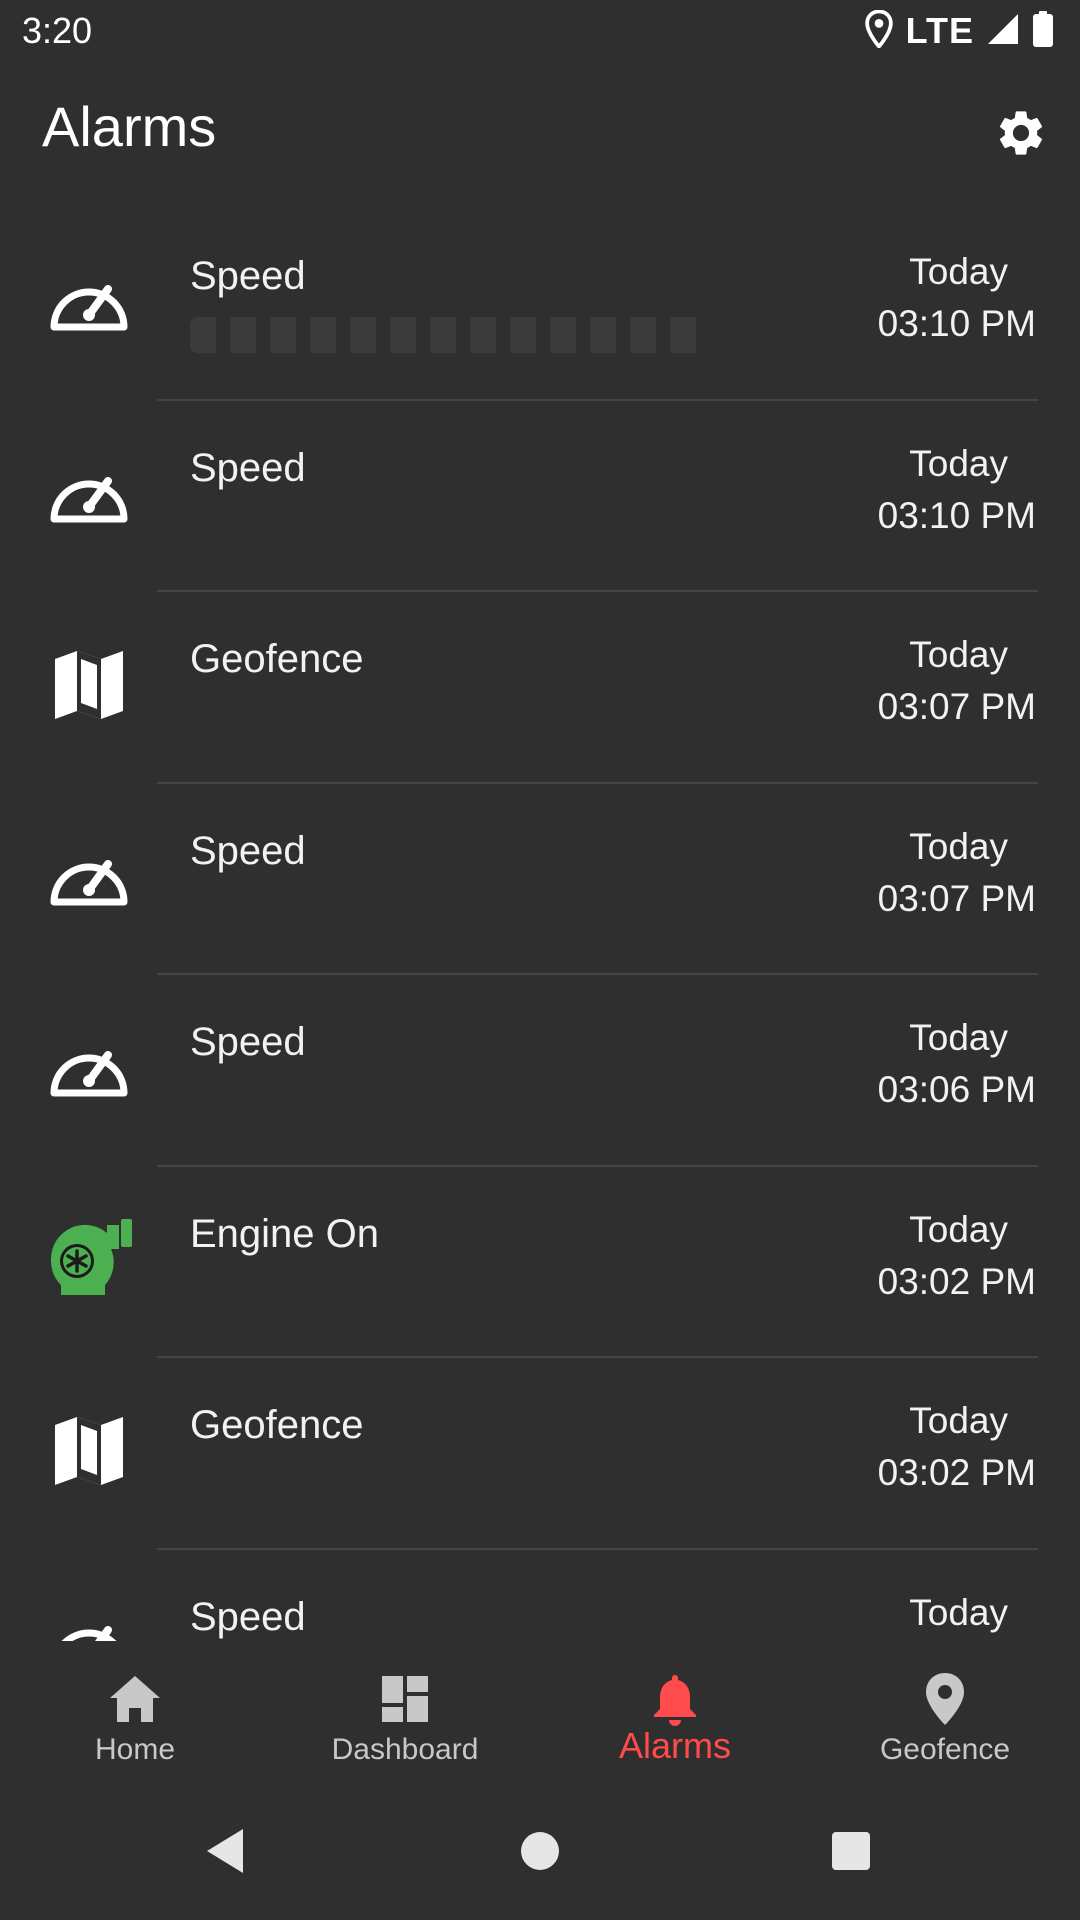 This screenshot has width=1080, height=1920. I want to click on signal-icon, so click(1003, 31).